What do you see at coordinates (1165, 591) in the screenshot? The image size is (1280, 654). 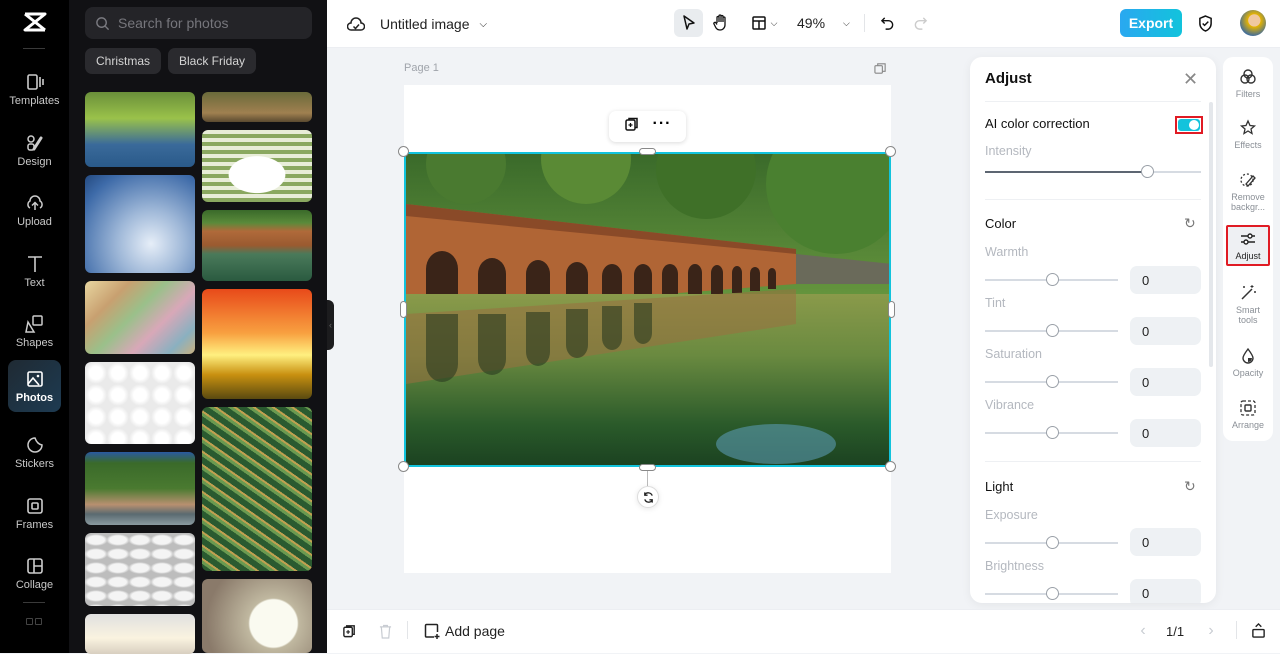 I see `brightness-value: 0` at bounding box center [1165, 591].